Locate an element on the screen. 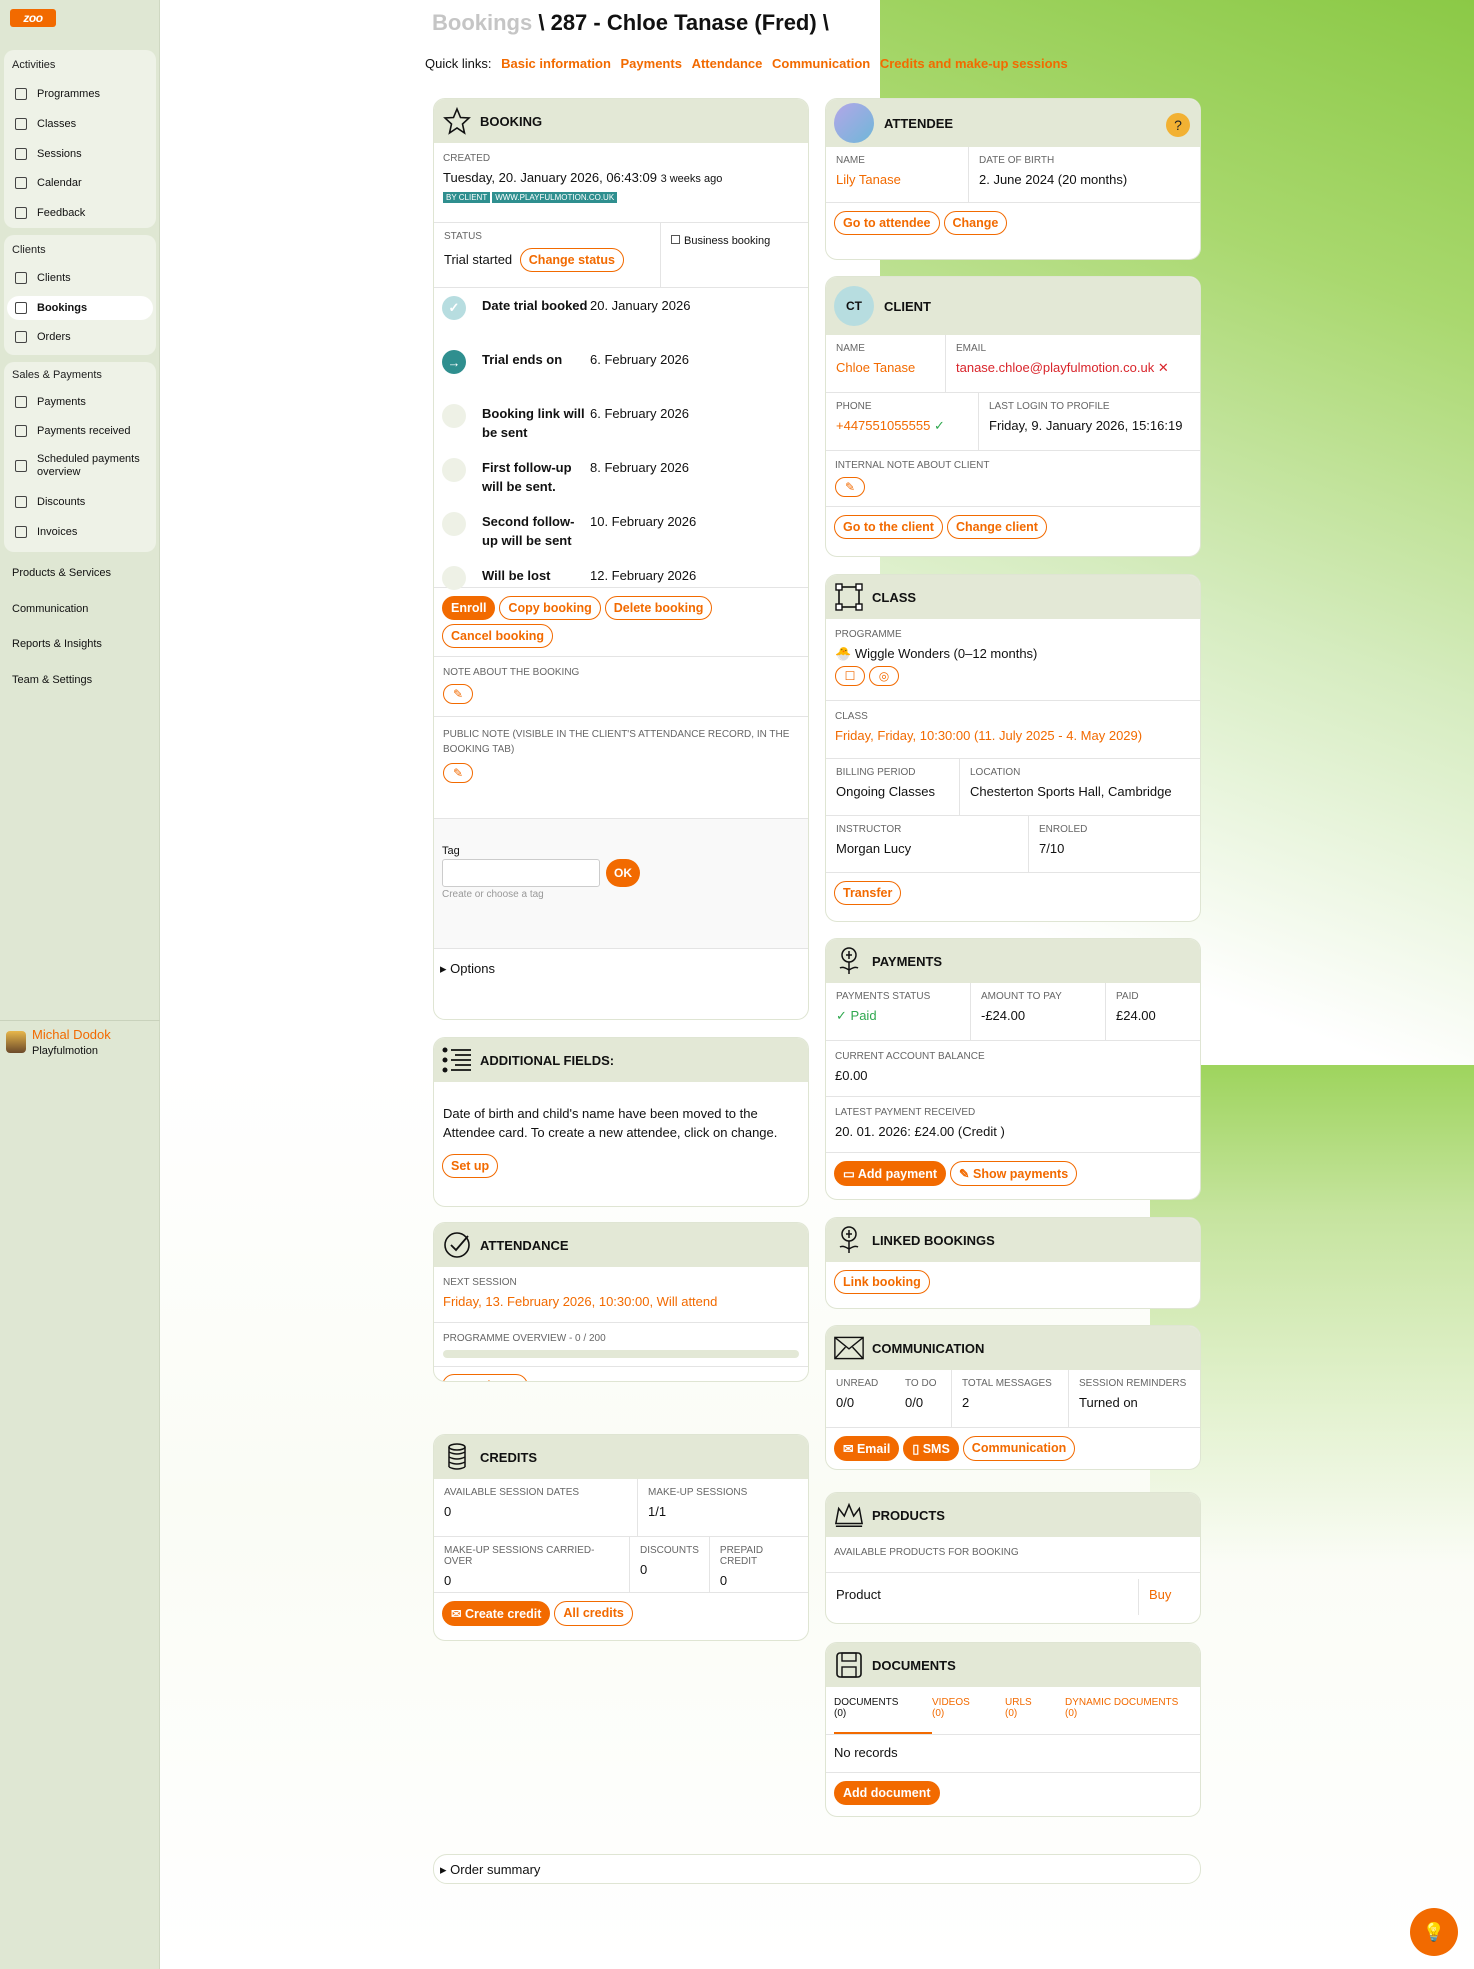 The image size is (1474, 1969). user-profile: Michal Dodok Playfulmotion is located at coordinates (80, 1038).